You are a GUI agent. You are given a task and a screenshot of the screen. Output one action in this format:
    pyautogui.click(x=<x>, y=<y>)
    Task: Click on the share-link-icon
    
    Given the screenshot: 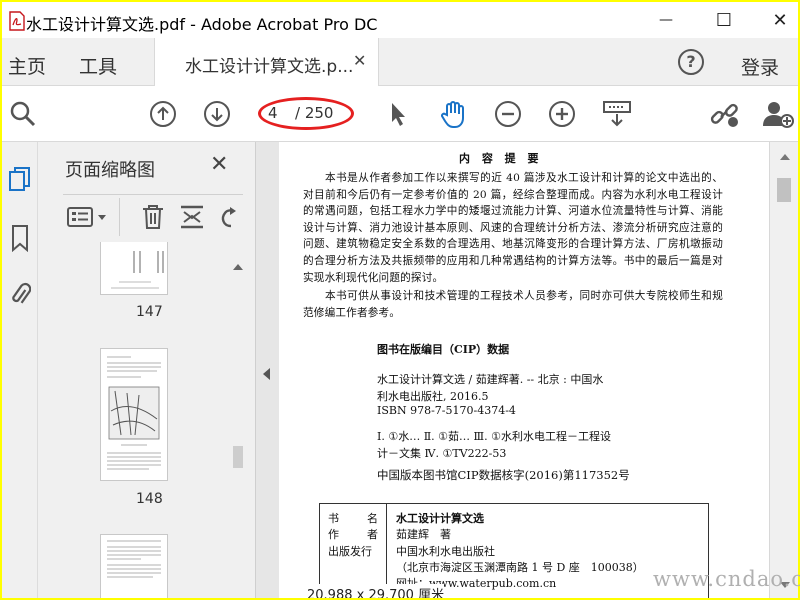 What is the action you would take?
    pyautogui.click(x=724, y=114)
    